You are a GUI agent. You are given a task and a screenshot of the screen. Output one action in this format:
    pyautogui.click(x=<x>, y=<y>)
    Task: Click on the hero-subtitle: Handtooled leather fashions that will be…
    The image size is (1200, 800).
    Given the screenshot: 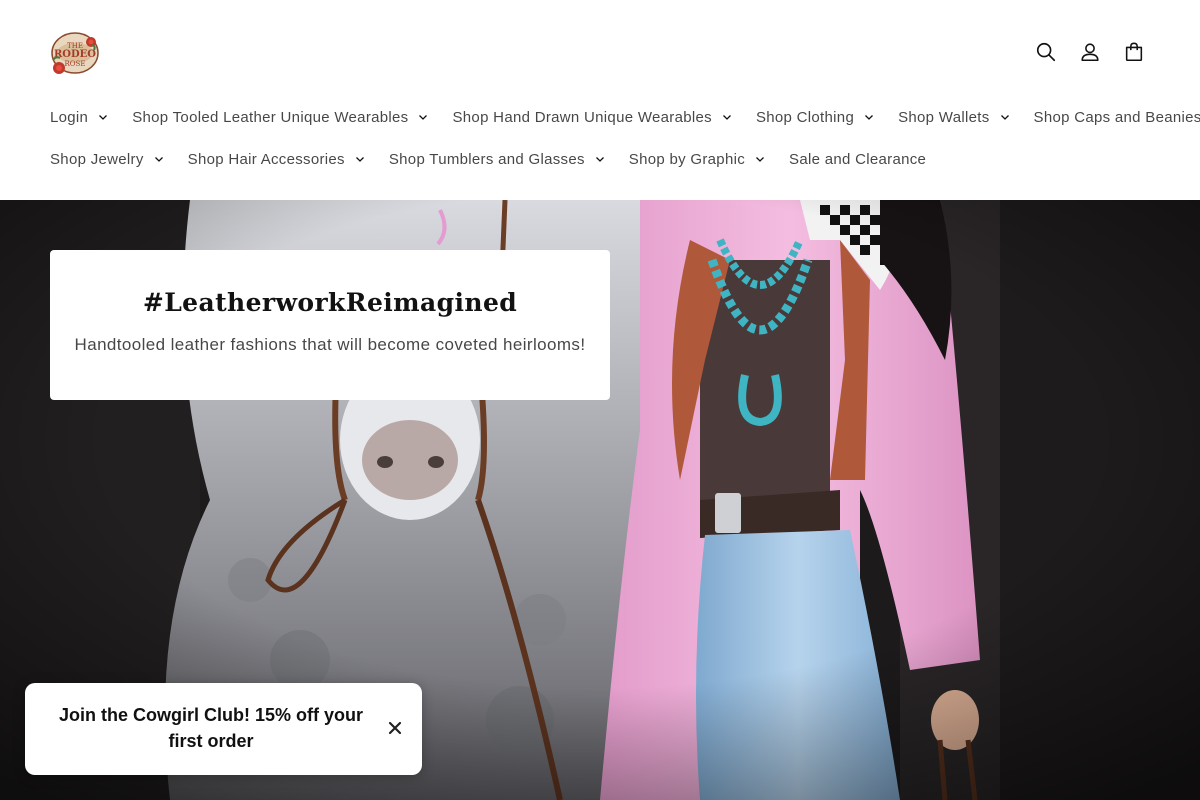 What is the action you would take?
    pyautogui.click(x=330, y=344)
    